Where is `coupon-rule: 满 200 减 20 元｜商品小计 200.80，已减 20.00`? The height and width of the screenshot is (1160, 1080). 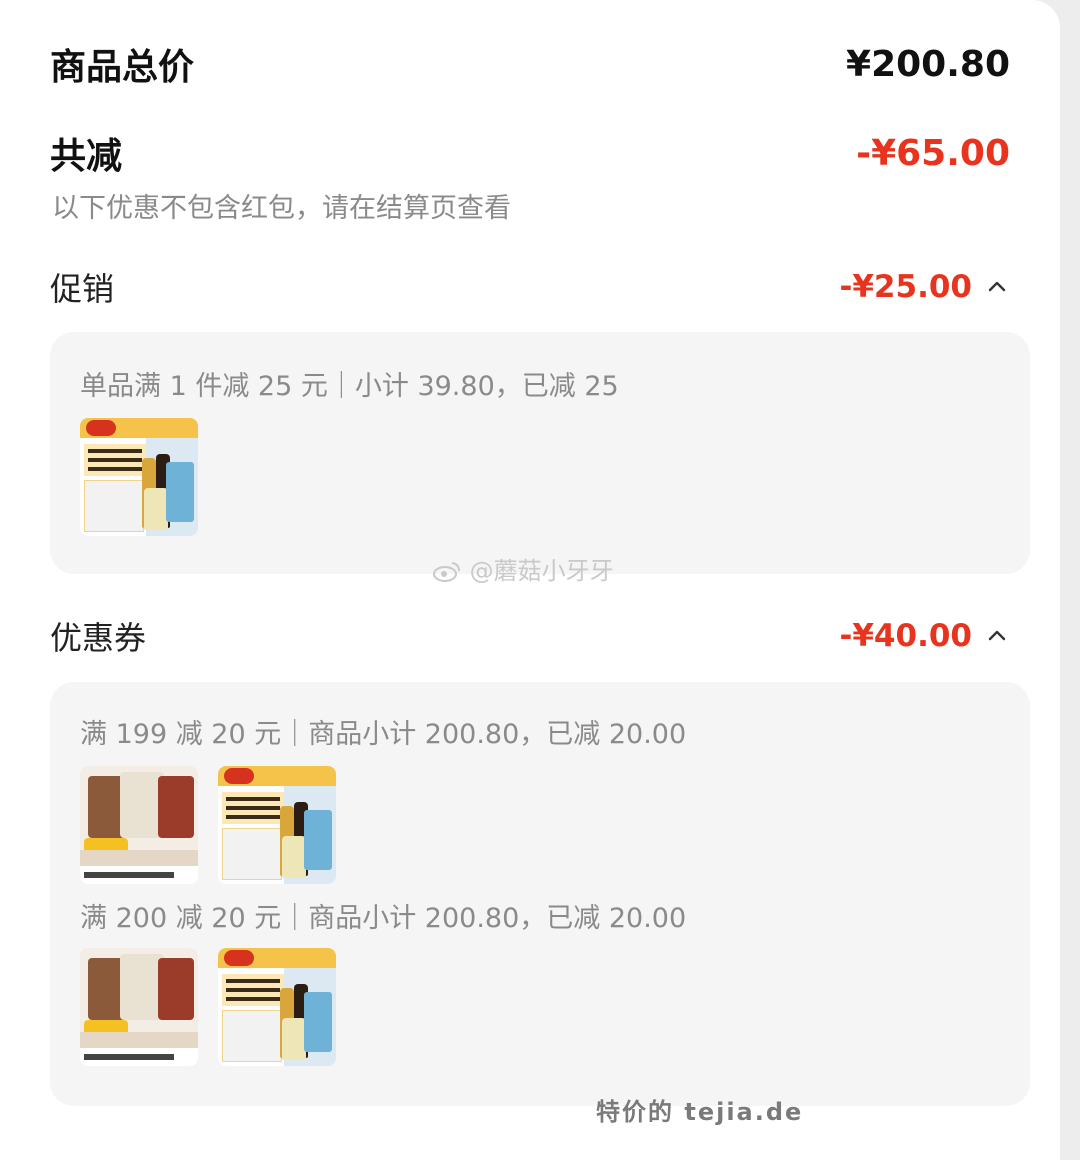 coupon-rule: 满 200 减 20 元｜商品小计 200.80，已减 20.00 is located at coordinates (383, 918).